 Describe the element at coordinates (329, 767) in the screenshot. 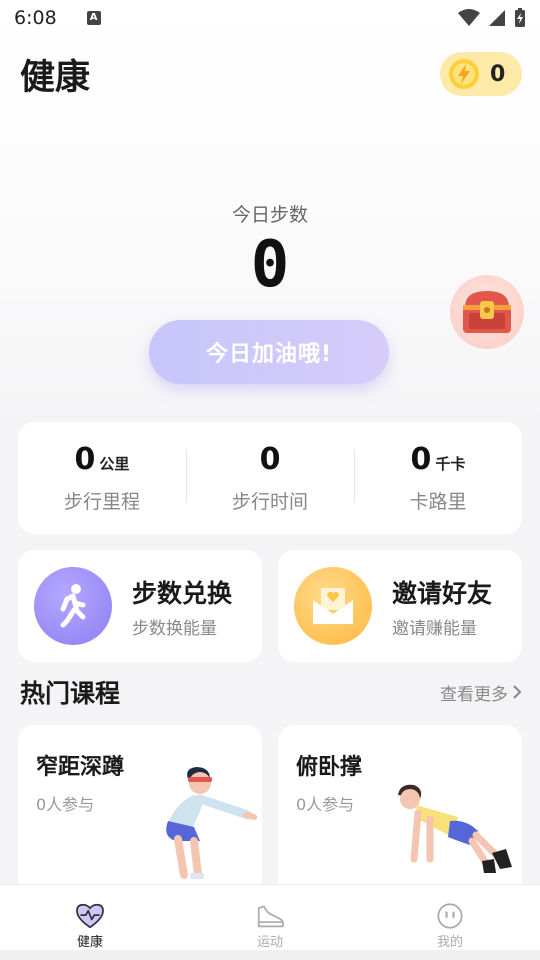

I see `course-title: 俯卧撑` at that location.